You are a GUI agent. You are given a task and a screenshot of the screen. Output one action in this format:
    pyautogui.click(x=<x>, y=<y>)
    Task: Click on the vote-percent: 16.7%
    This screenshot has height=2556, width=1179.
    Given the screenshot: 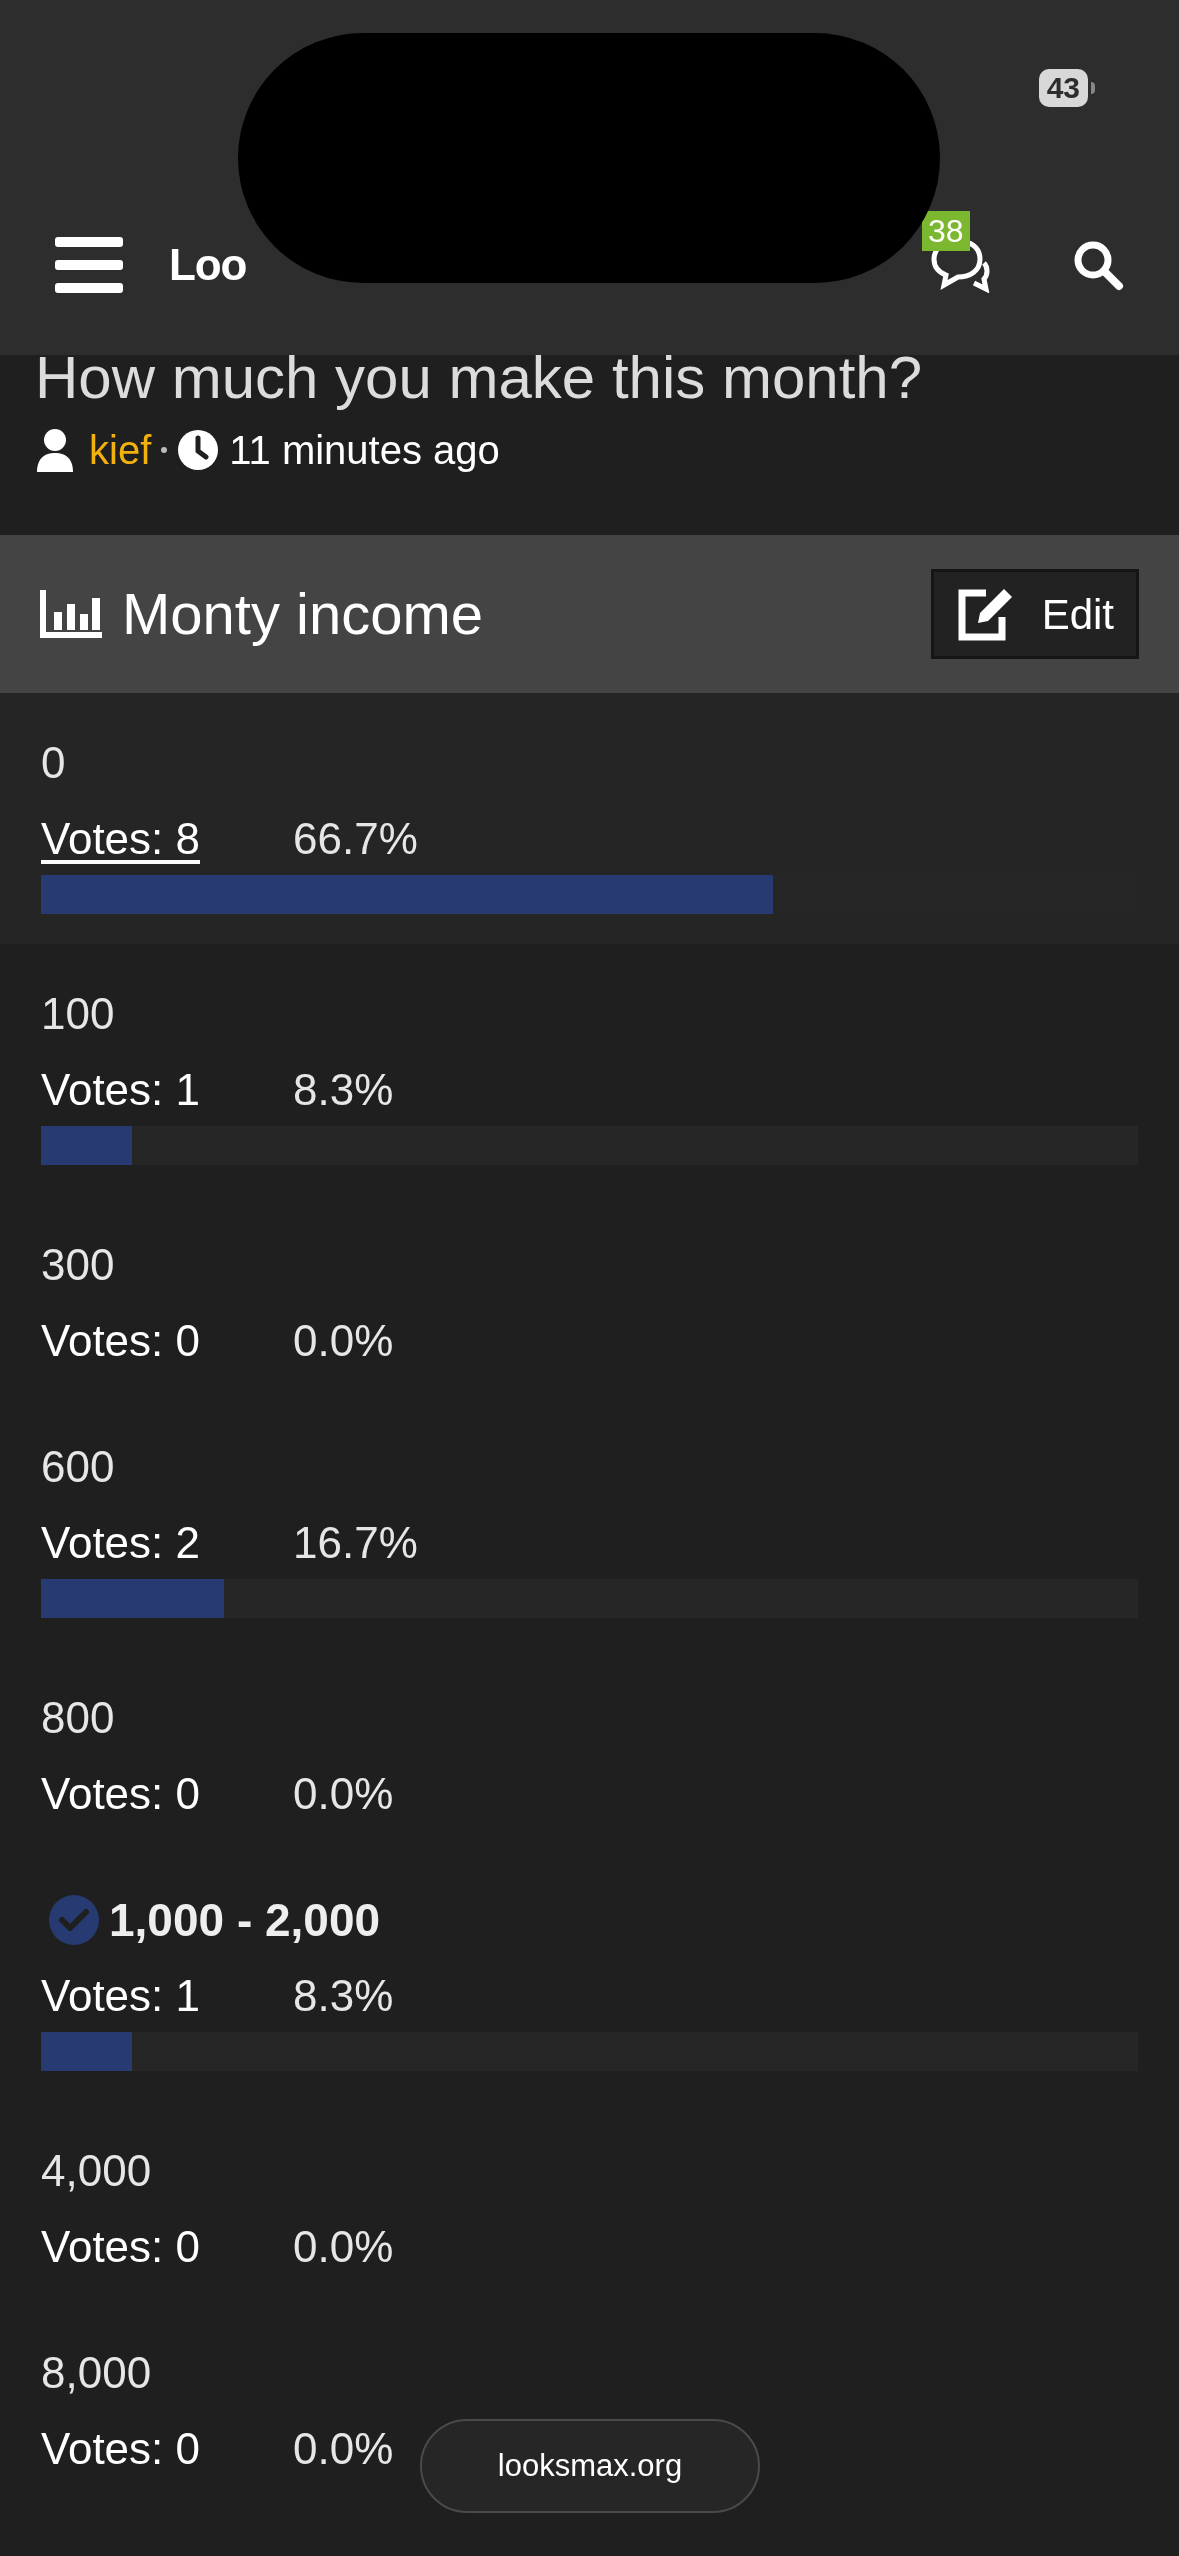 What is the action you would take?
    pyautogui.click(x=355, y=1543)
    